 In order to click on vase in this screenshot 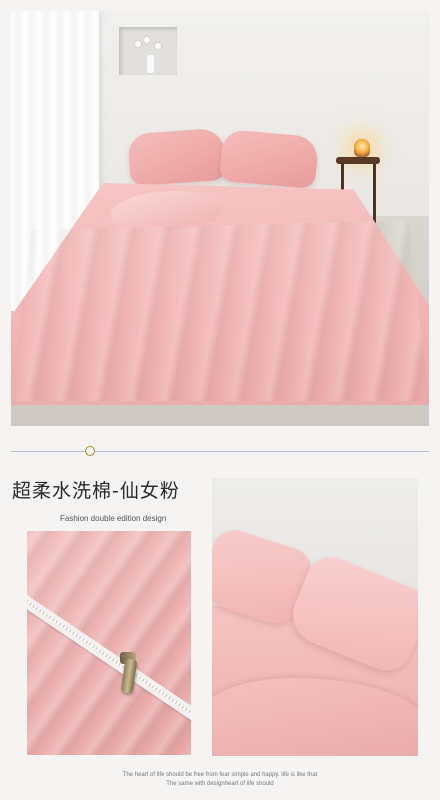, I will do `click(150, 64)`.